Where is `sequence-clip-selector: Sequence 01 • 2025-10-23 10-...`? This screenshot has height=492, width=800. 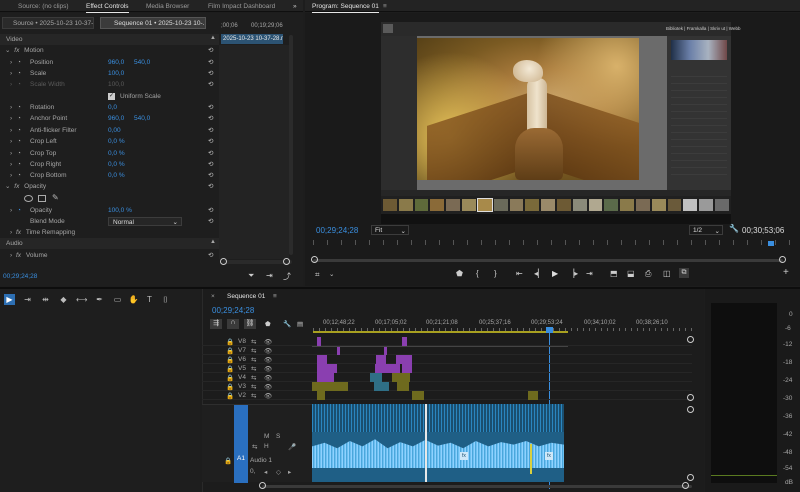
sequence-clip-selector: Sequence 01 • 2025-10-23 10-... is located at coordinates (153, 23).